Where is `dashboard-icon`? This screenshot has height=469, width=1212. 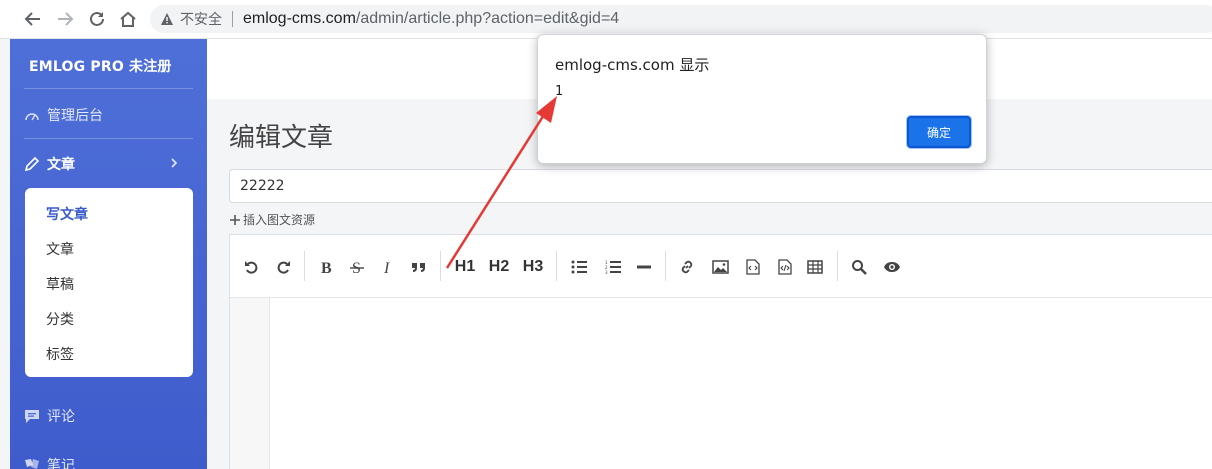 dashboard-icon is located at coordinates (34, 115).